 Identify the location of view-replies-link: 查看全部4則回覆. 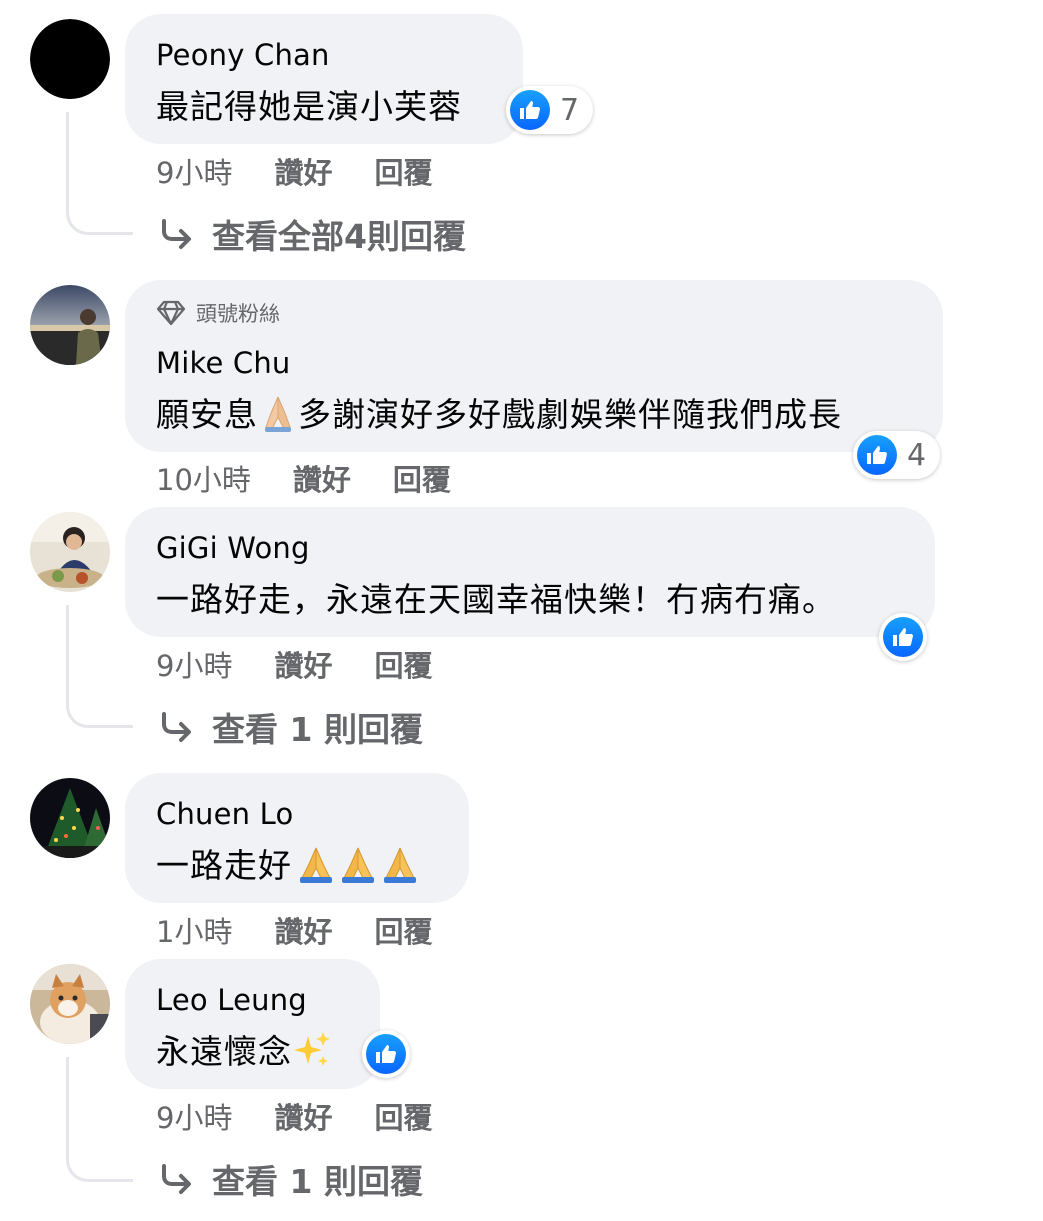
(313, 234).